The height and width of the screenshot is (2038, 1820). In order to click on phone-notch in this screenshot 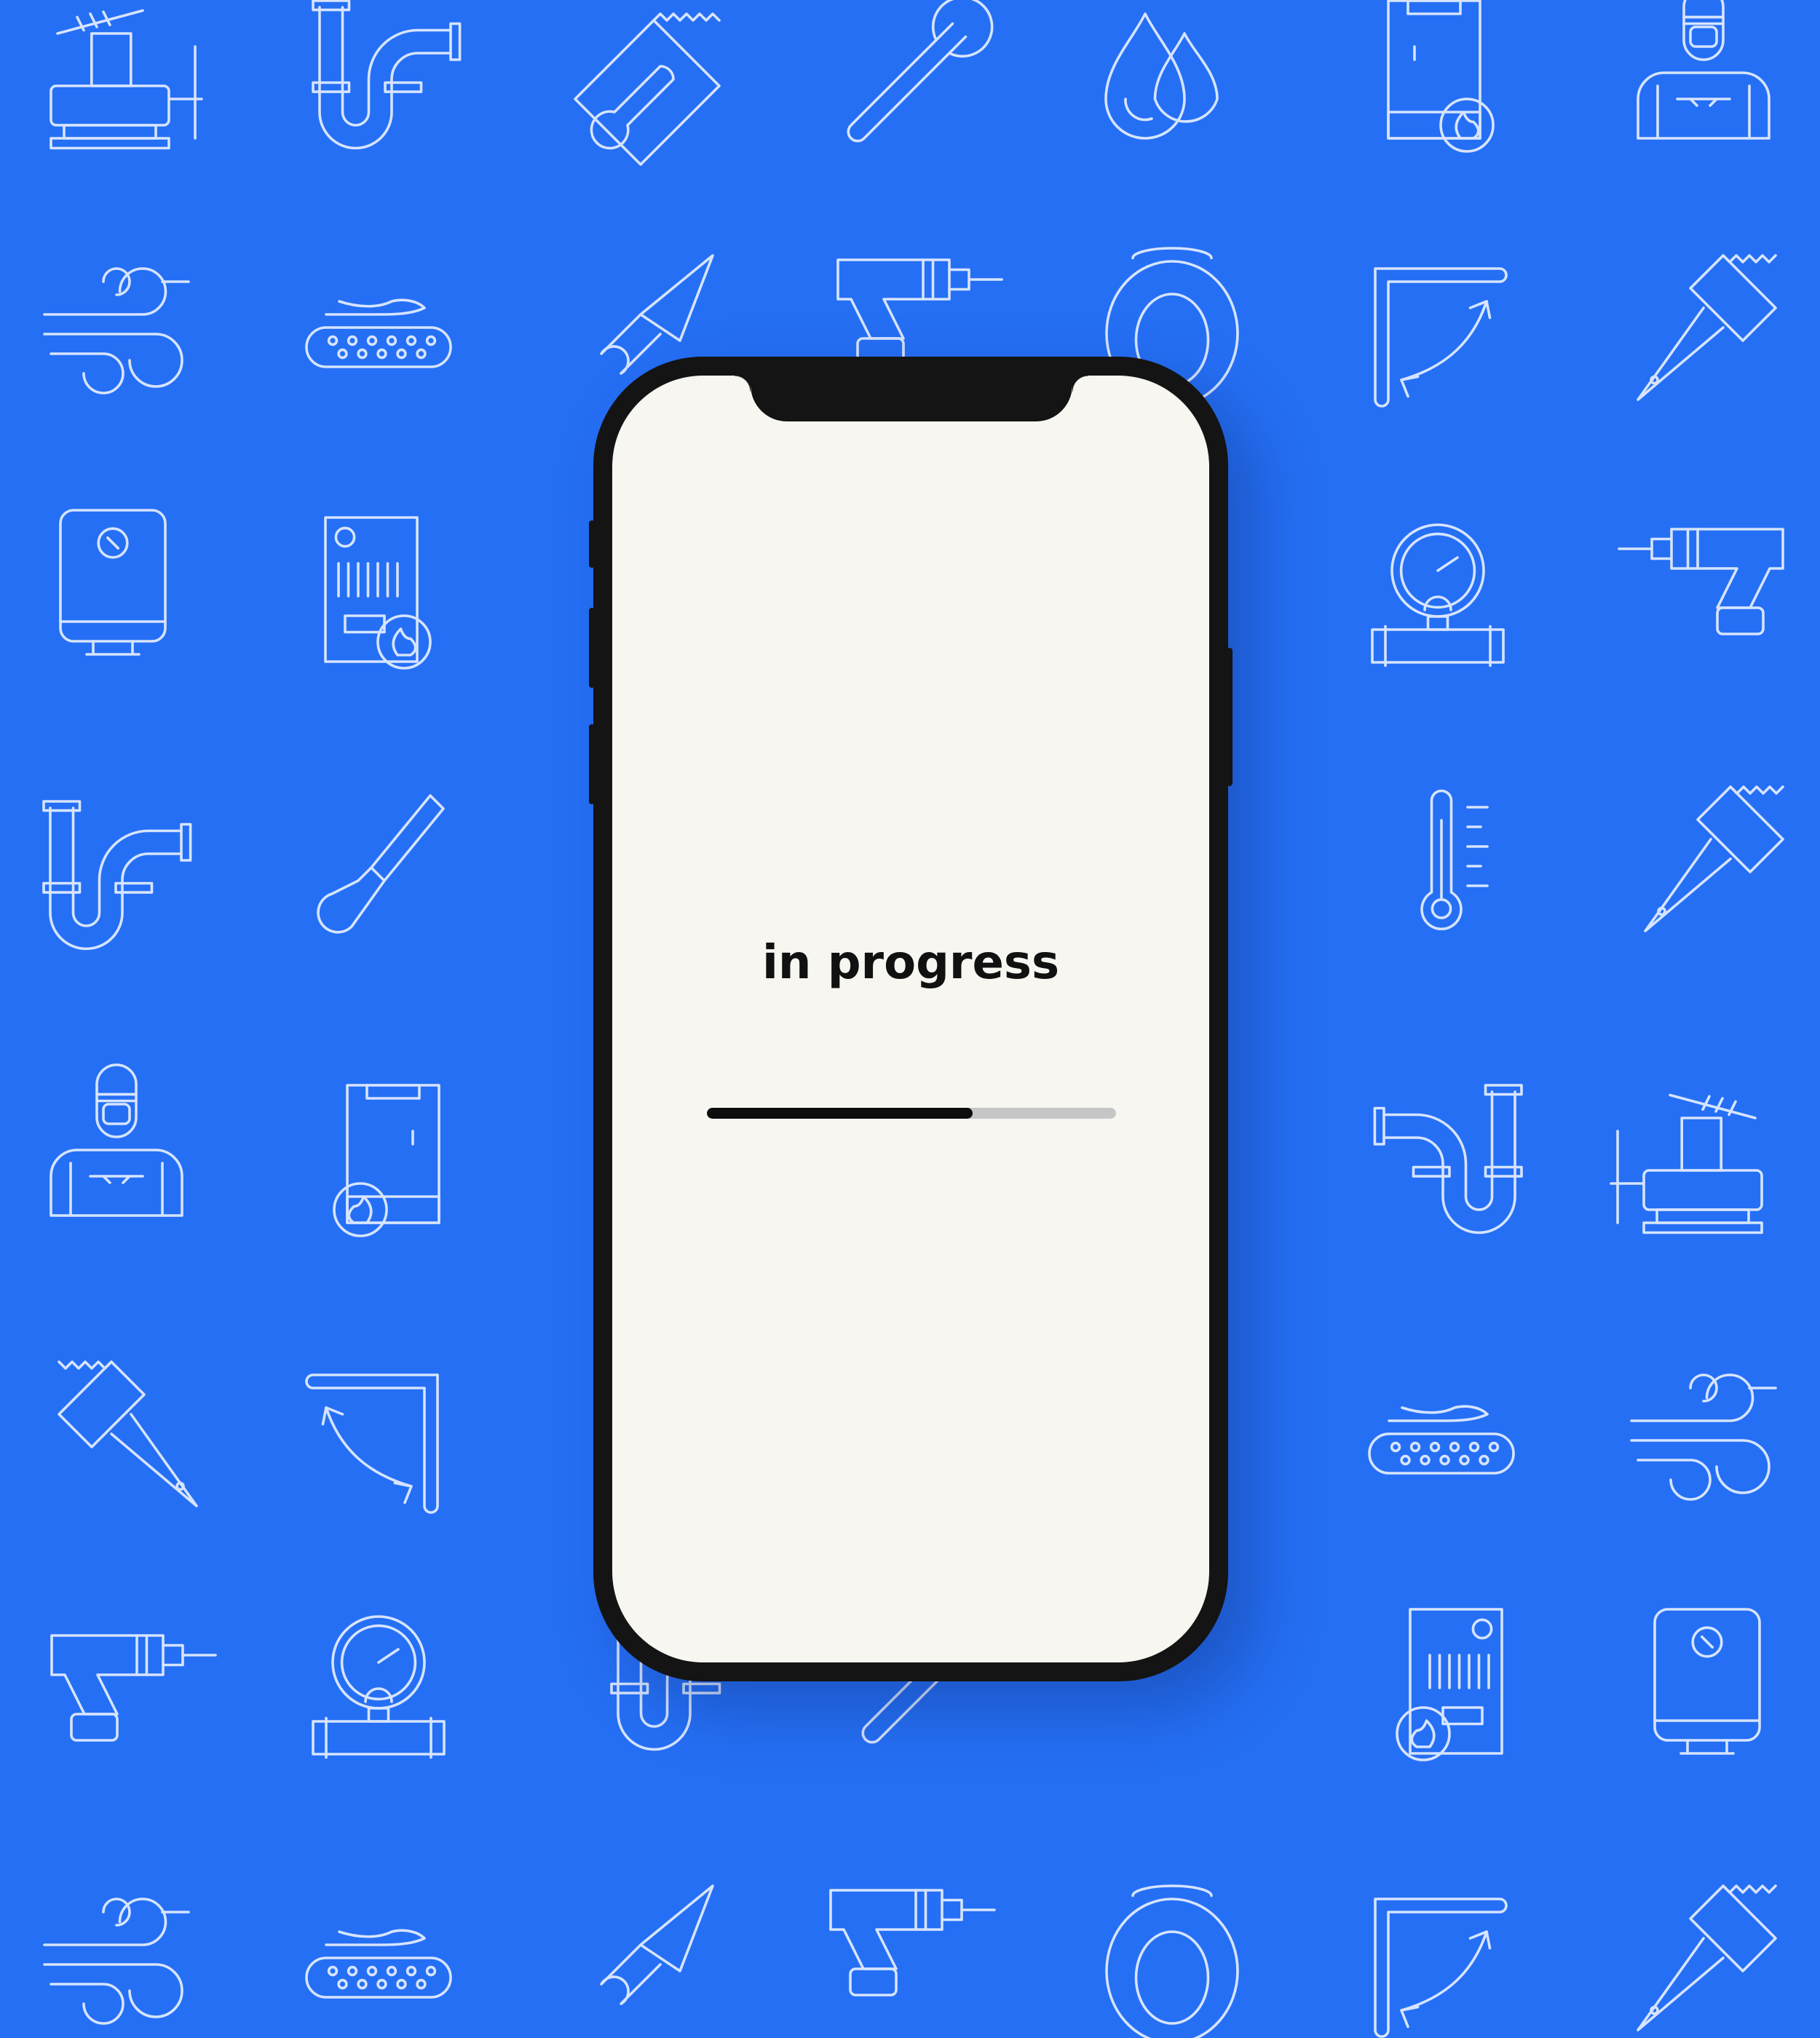, I will do `click(911, 399)`.